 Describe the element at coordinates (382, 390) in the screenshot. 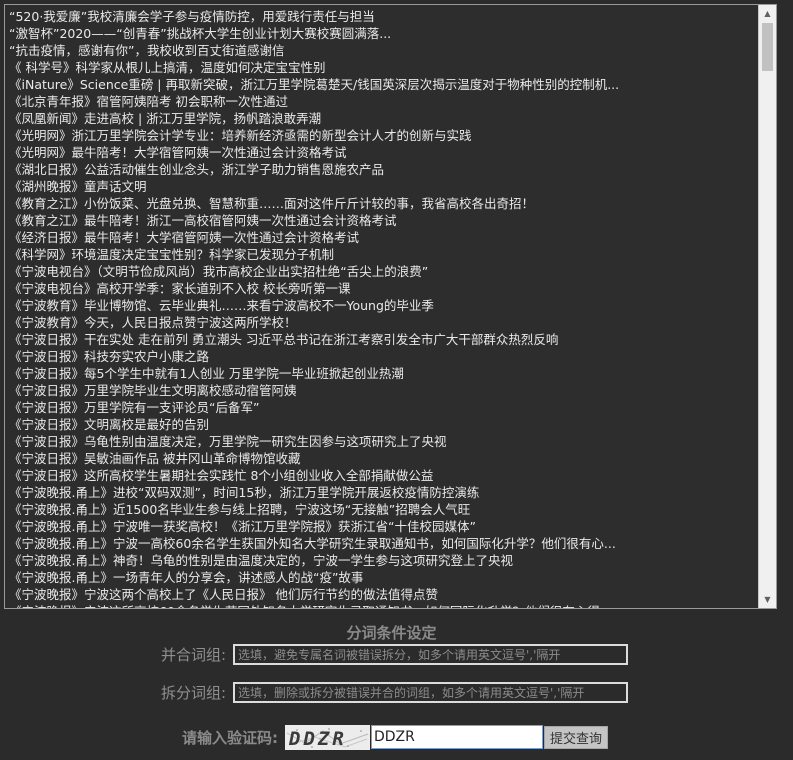

I see `list-item: 《宁波日报》万里学院毕业生文明离校感动宿管阿姨` at that location.